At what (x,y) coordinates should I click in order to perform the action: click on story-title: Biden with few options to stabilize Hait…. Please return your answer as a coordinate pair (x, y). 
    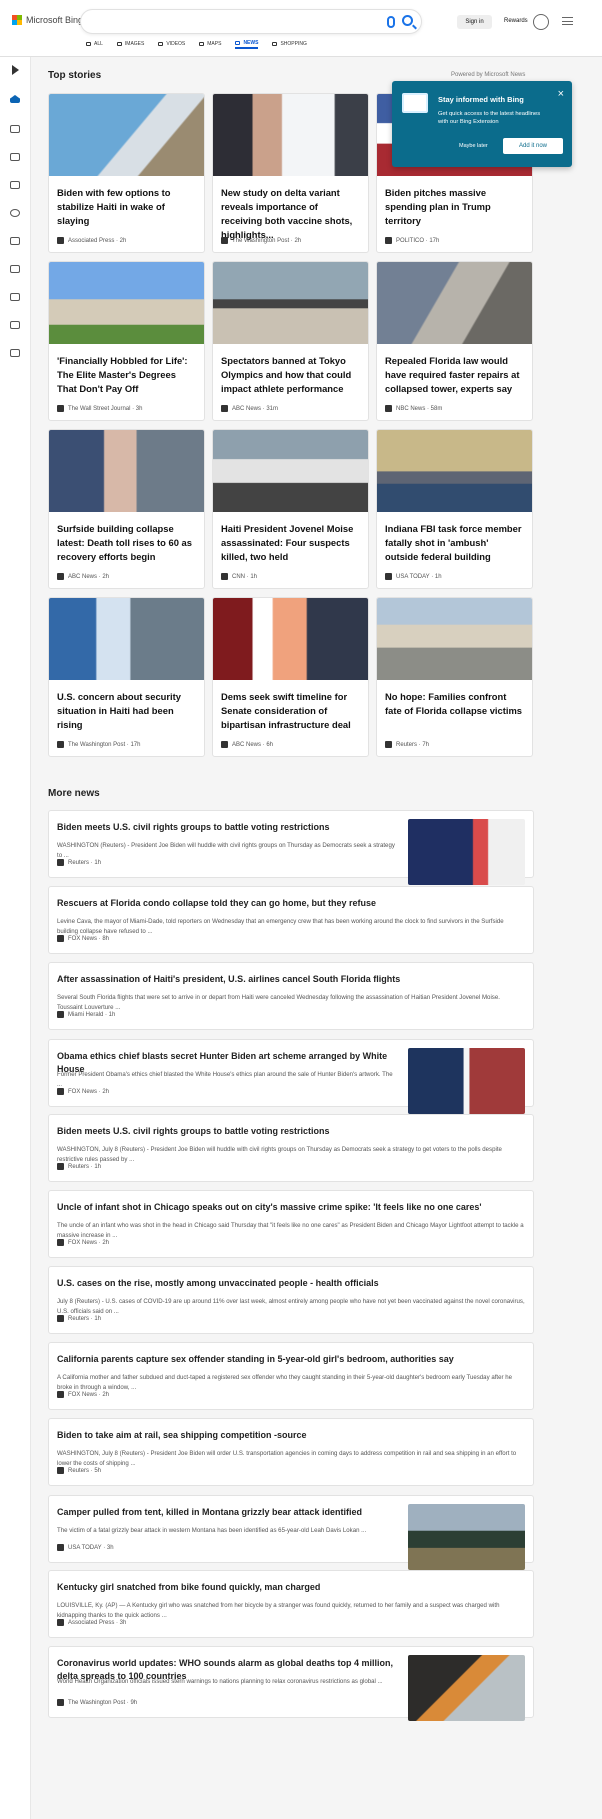
    Looking at the image, I should click on (126, 207).